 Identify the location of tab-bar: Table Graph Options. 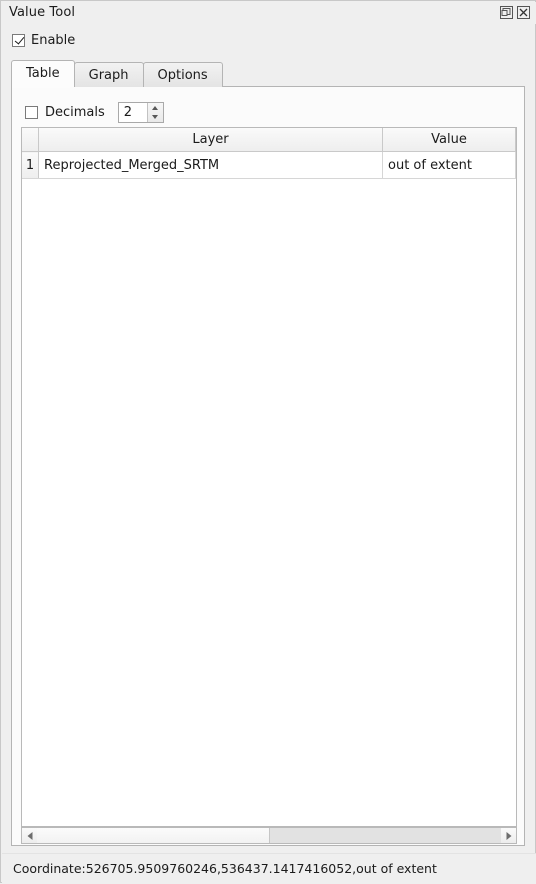
(117, 73).